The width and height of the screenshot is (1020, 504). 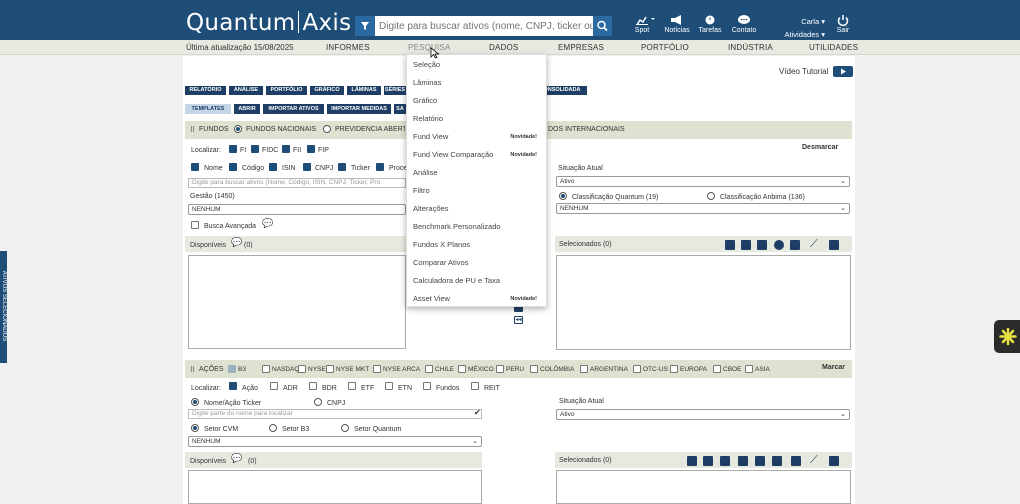 I want to click on checkbox-fii, so click(x=286, y=149).